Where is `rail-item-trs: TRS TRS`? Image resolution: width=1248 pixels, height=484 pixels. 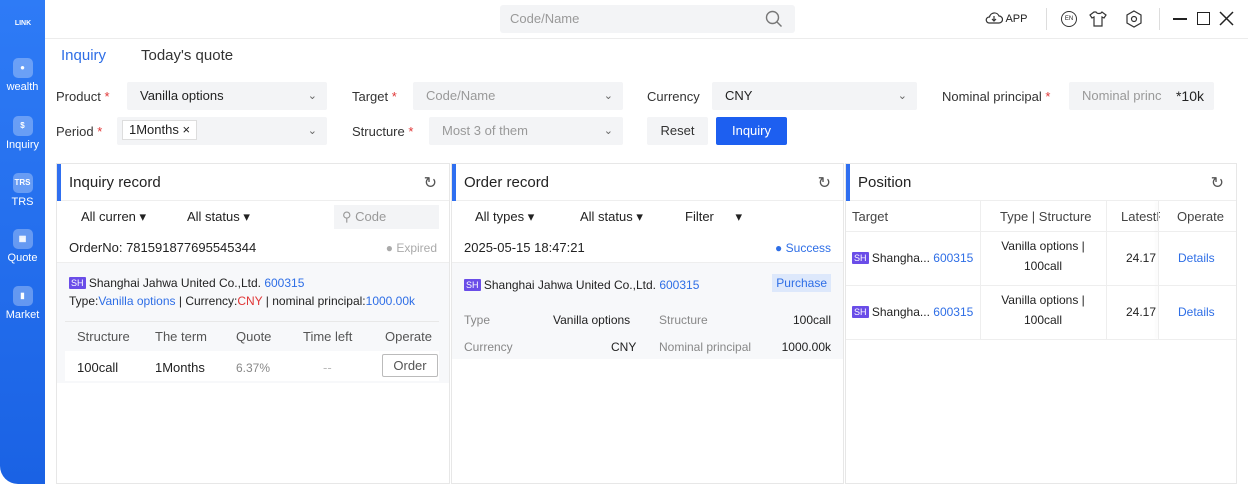
rail-item-trs: TRS TRS is located at coordinates (22, 190).